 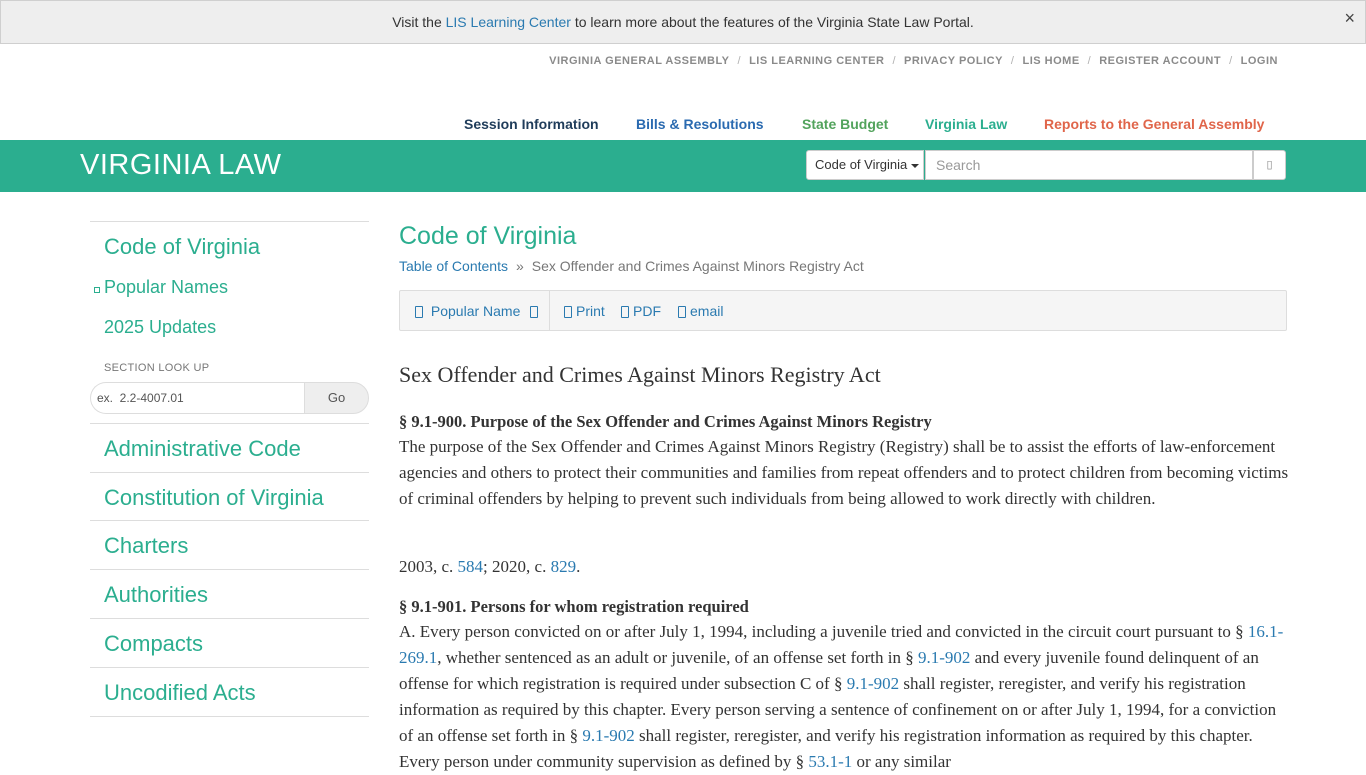 What do you see at coordinates (590, 311) in the screenshot?
I see `print-label: Print` at bounding box center [590, 311].